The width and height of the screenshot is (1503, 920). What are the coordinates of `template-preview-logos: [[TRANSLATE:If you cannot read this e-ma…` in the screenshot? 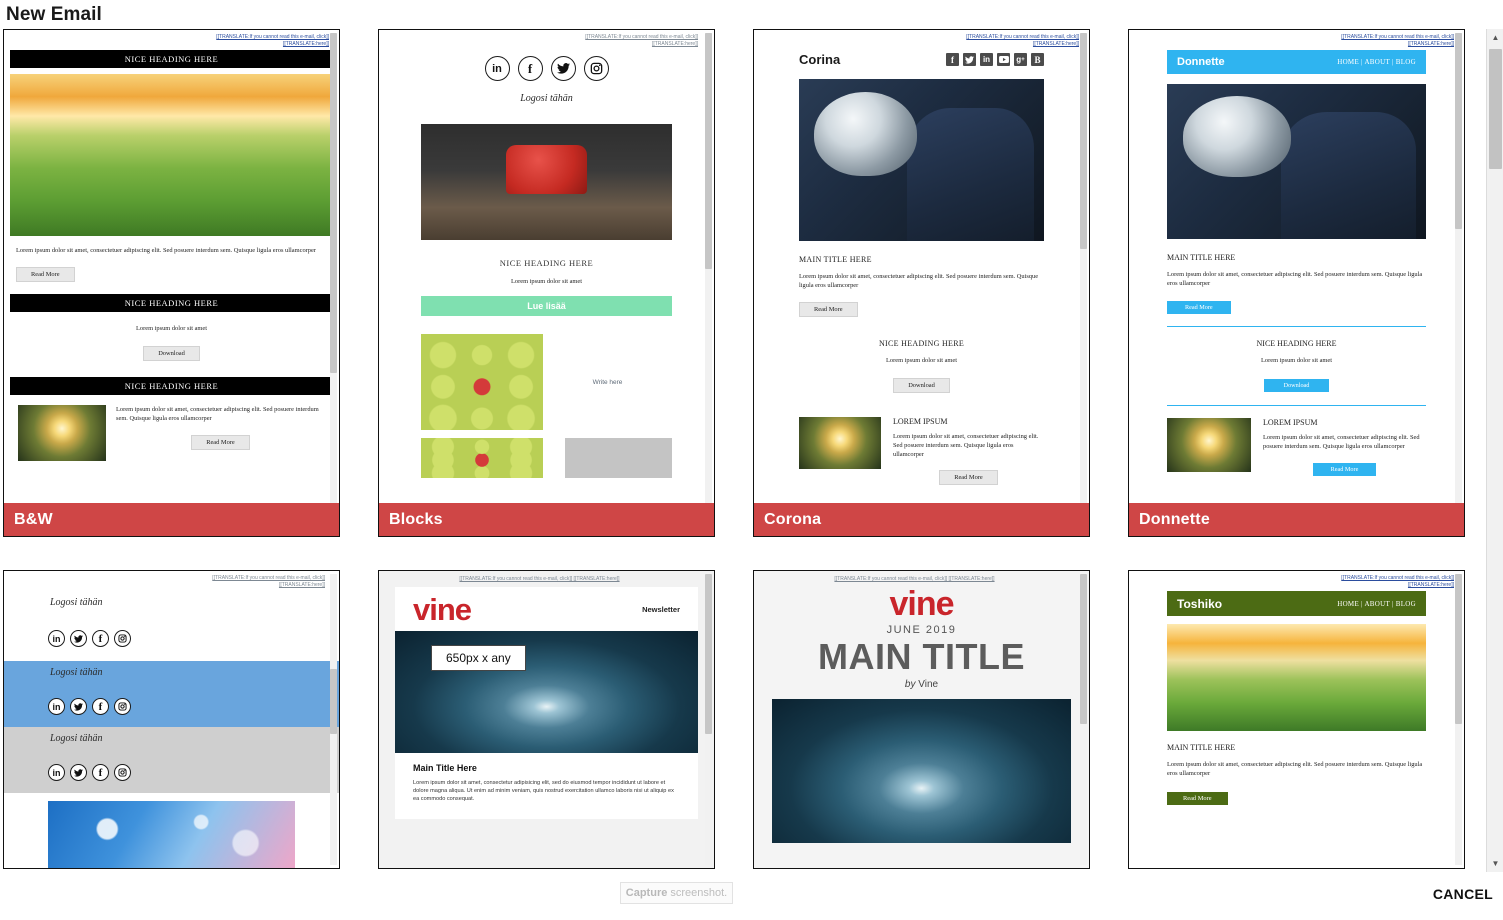 It's located at (171, 719).